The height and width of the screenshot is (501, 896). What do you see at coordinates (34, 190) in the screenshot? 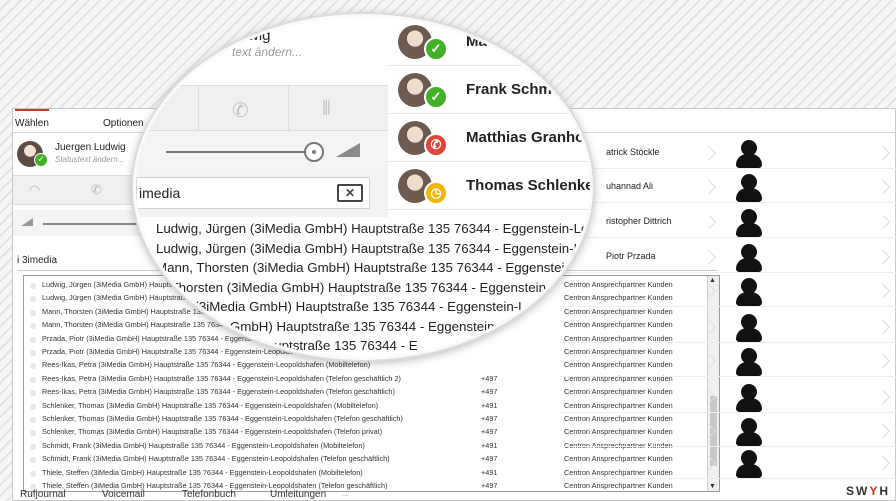
I see `headset-icon: ◠` at bounding box center [34, 190].